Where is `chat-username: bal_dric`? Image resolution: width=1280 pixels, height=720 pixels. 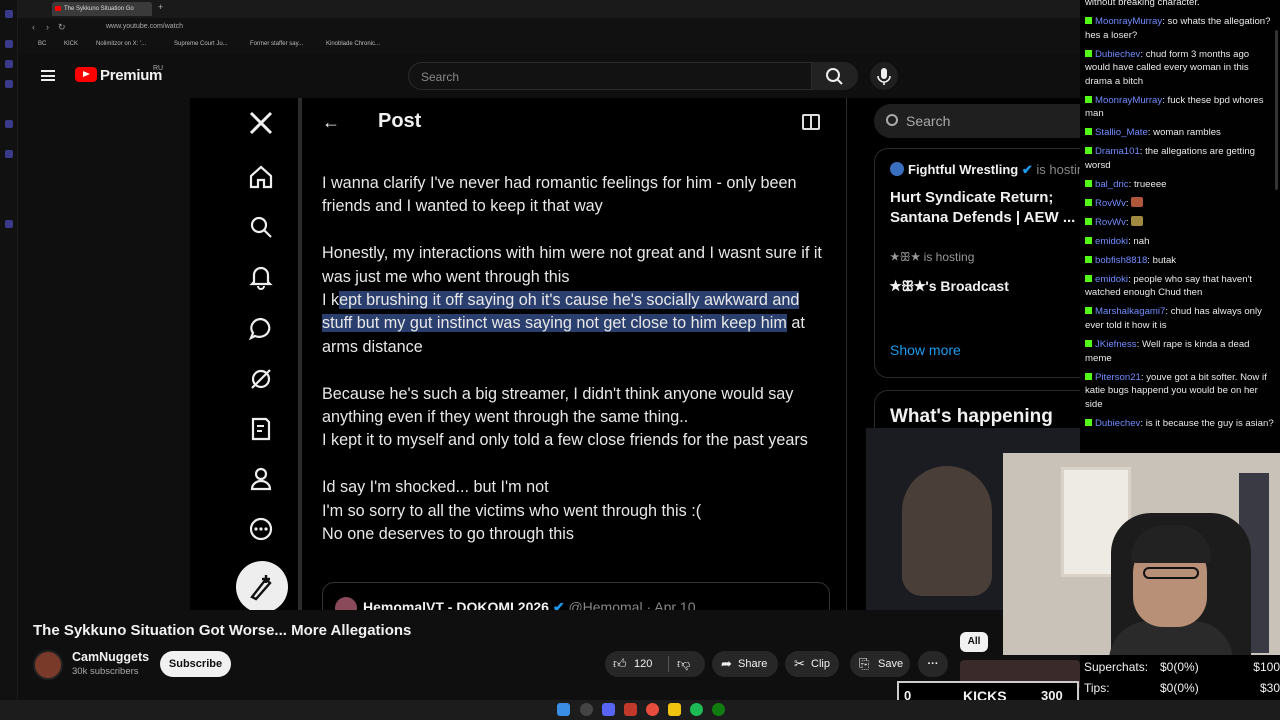
chat-username: bal_dric is located at coordinates (1112, 184).